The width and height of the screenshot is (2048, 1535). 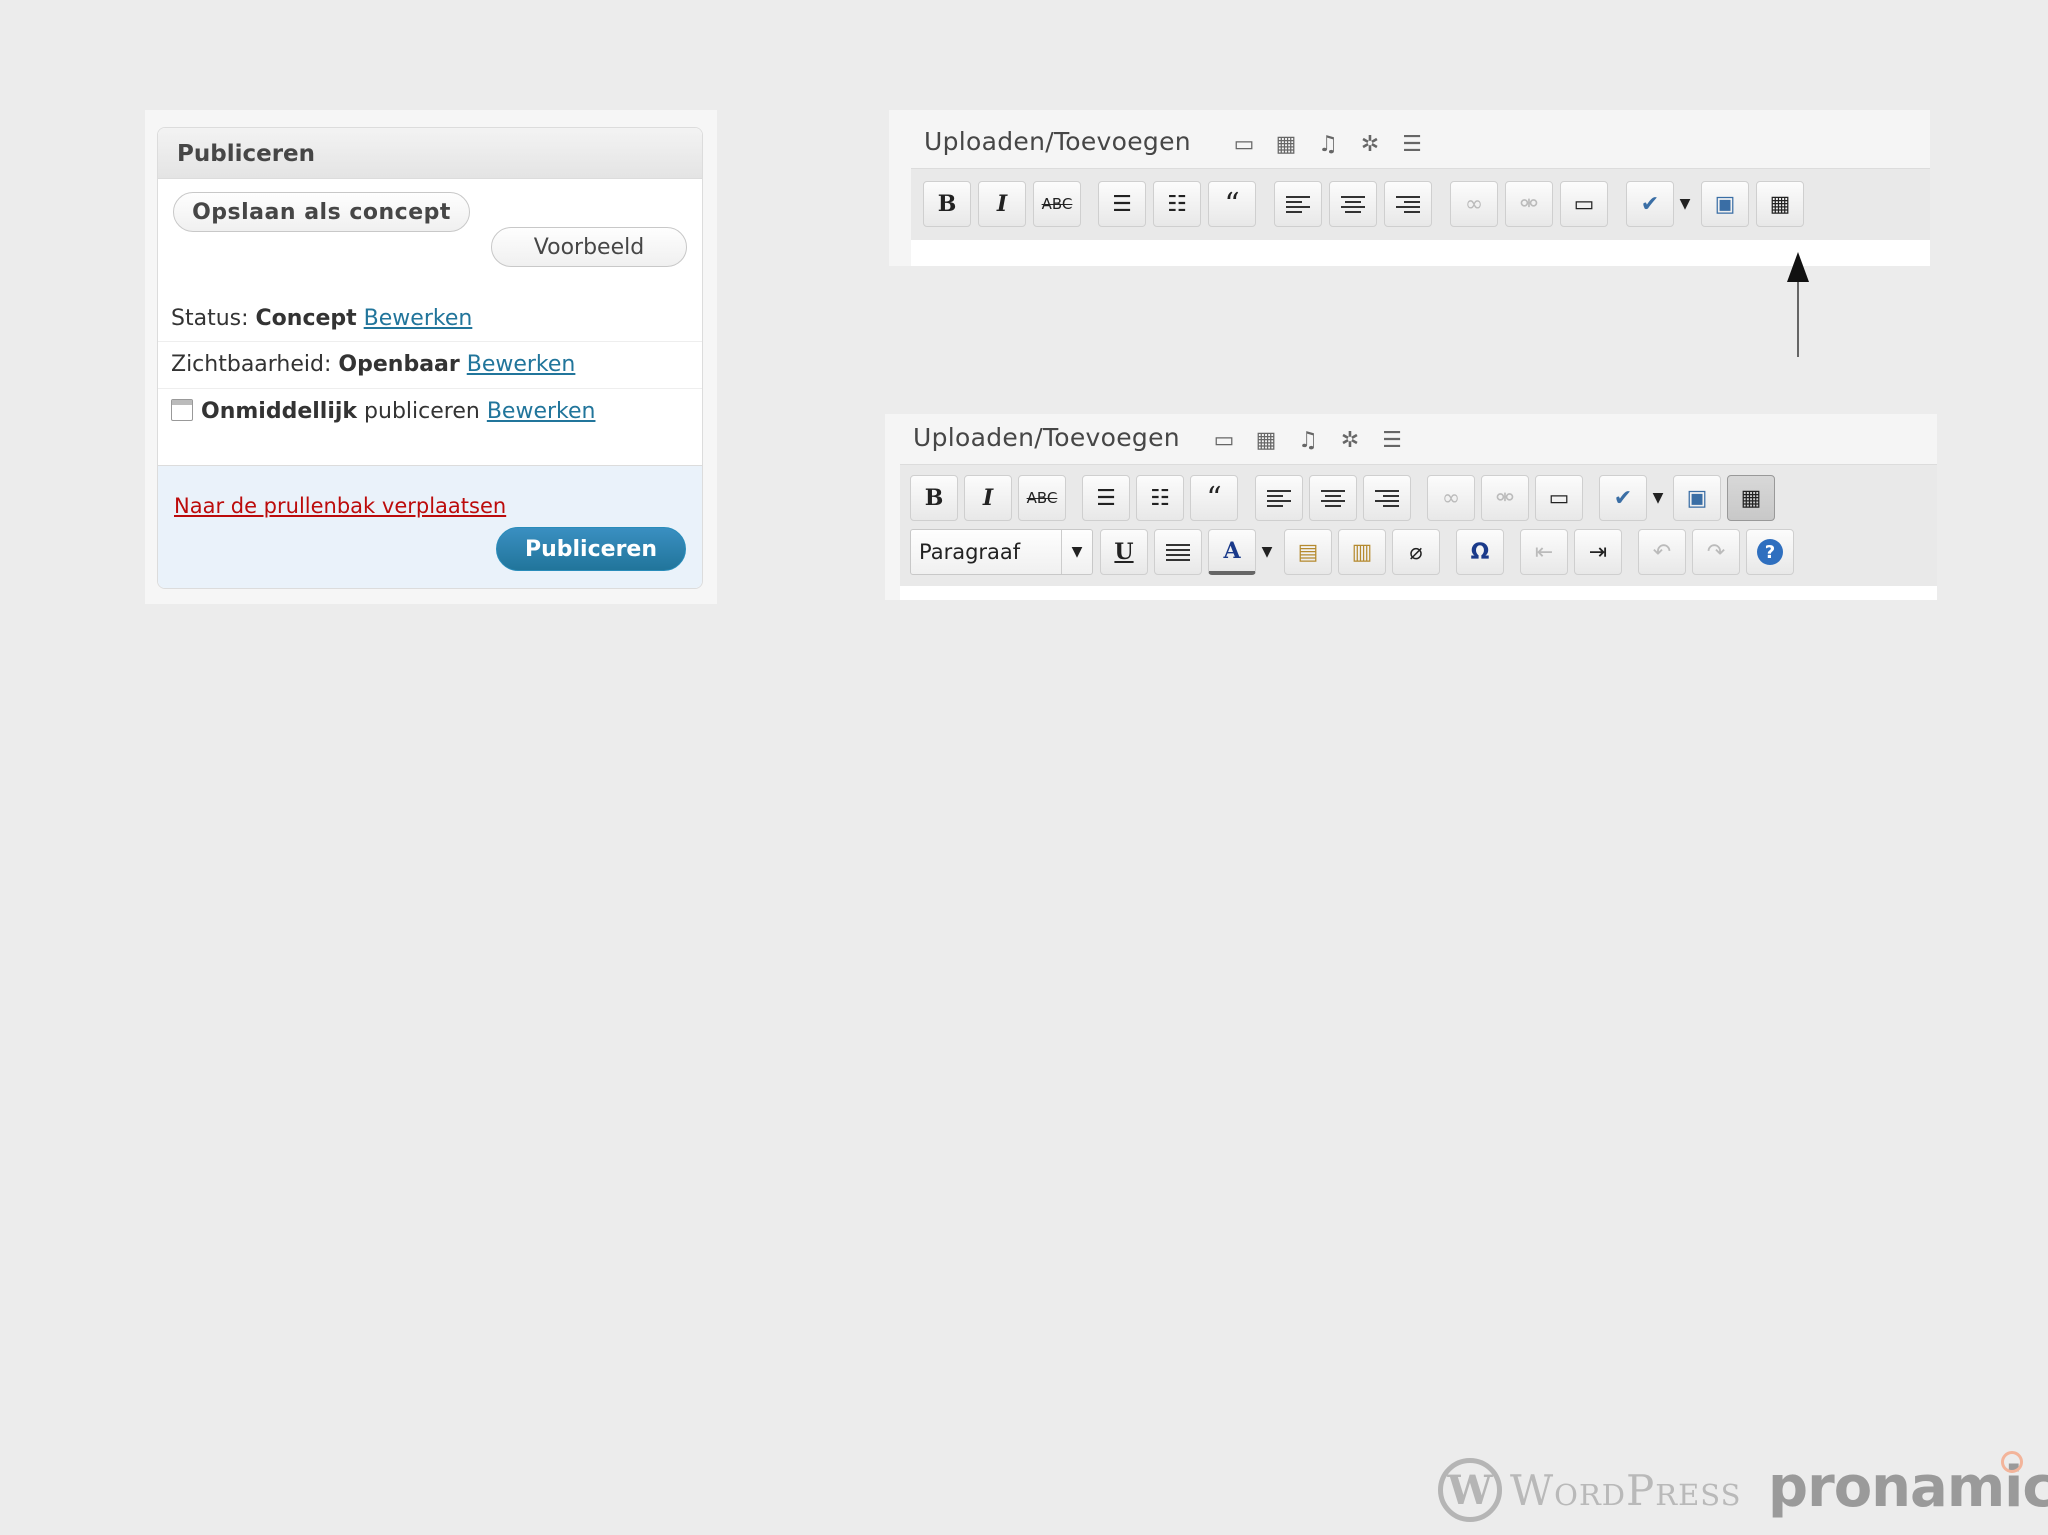 What do you see at coordinates (1124, 552) in the screenshot?
I see `underline-button: U` at bounding box center [1124, 552].